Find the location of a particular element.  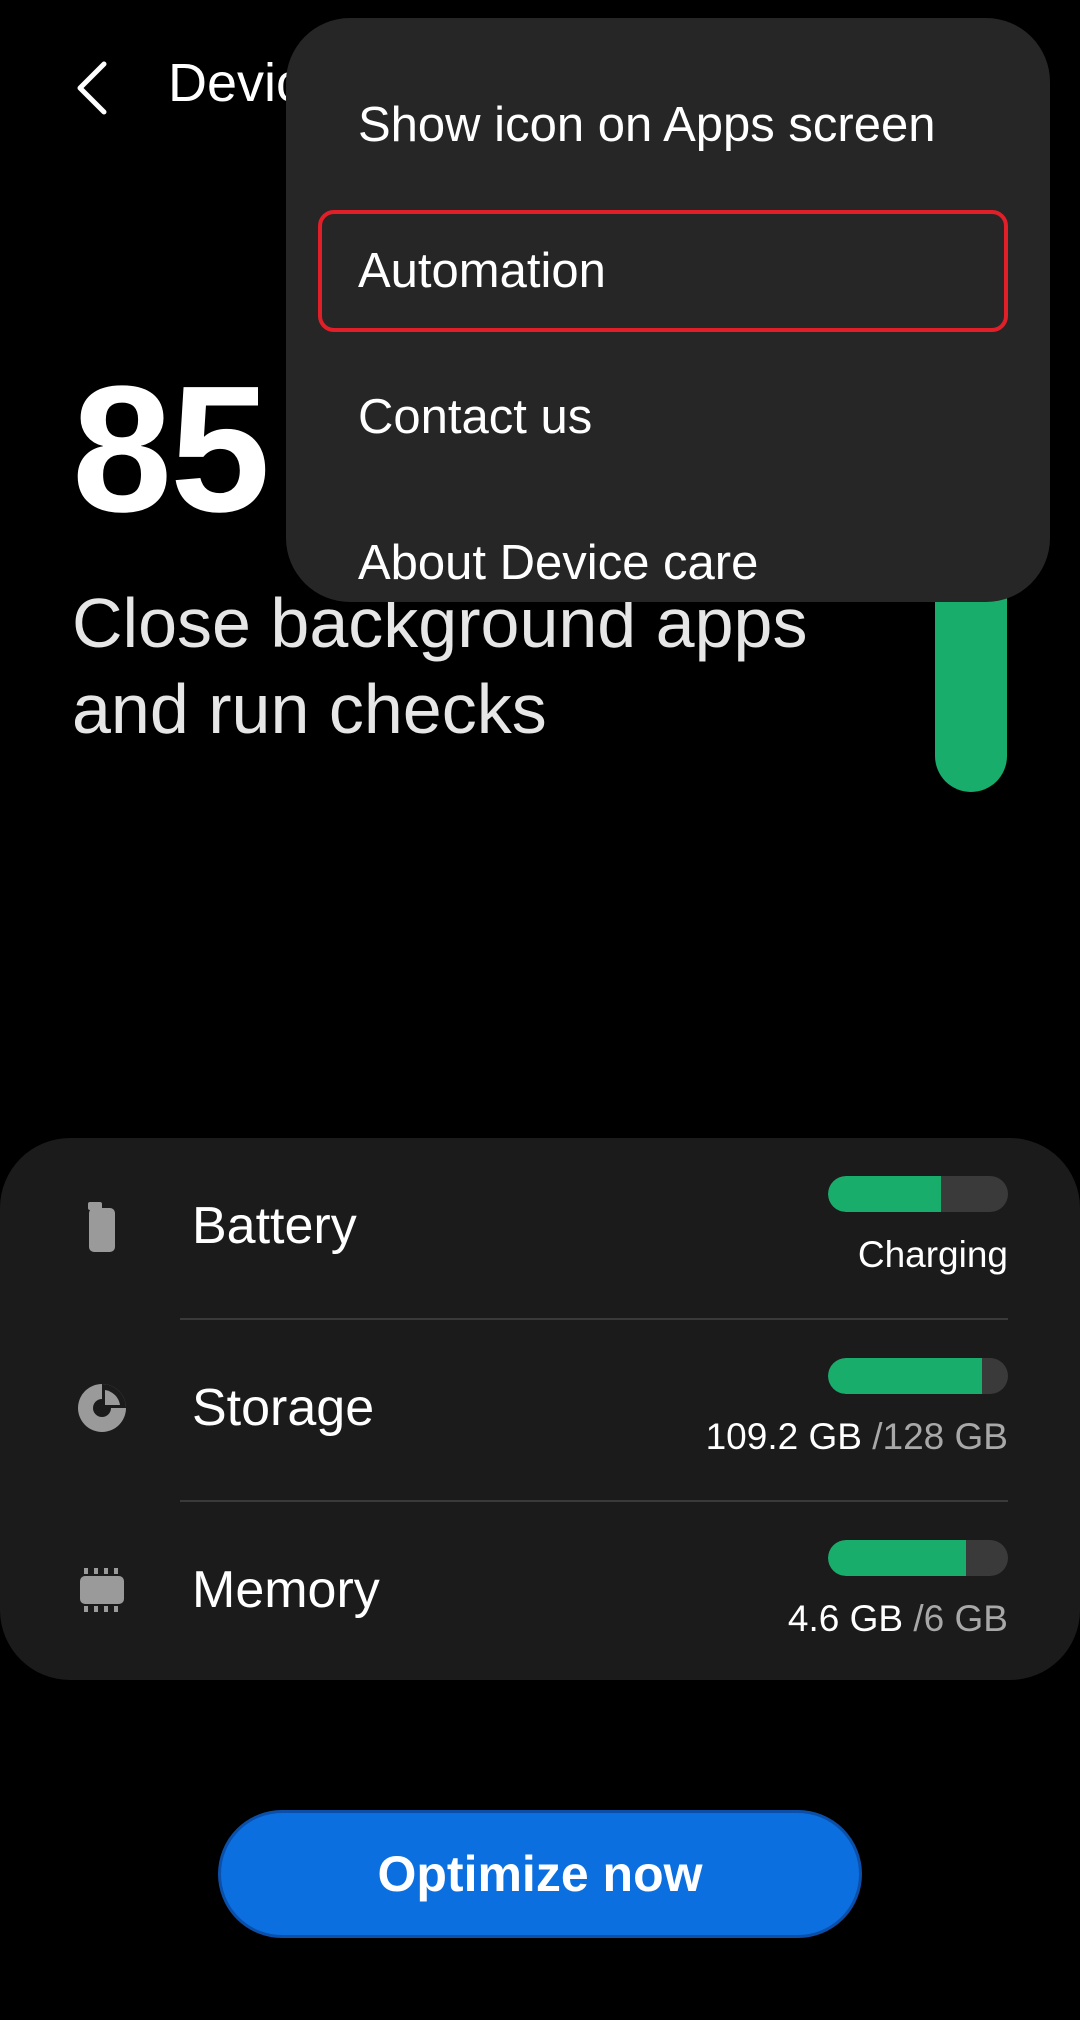

back-button is located at coordinates (92, 88).